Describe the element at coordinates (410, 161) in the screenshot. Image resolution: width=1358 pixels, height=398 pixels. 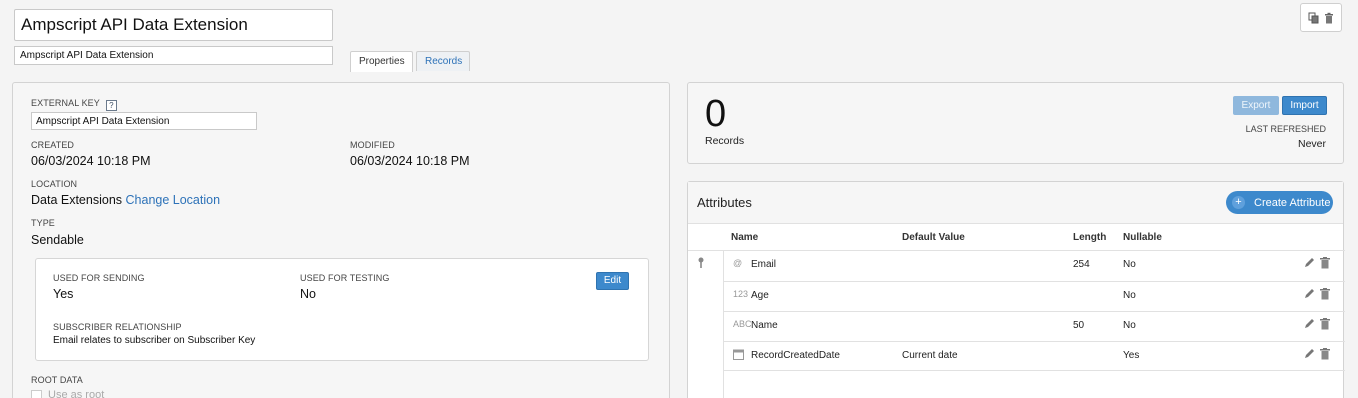
I see `modified-value: 06/03/2024 10:18 PM` at that location.